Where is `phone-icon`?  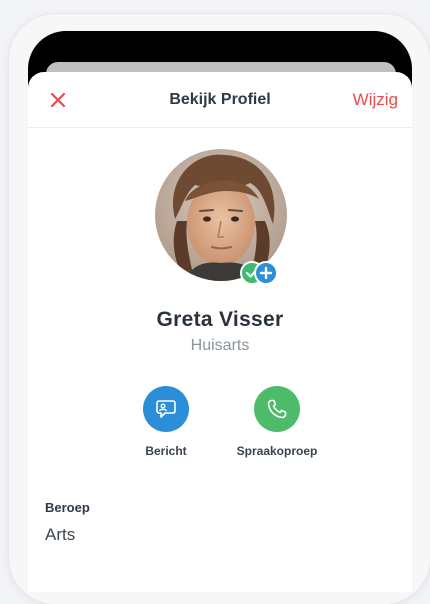
phone-icon is located at coordinates (277, 409).